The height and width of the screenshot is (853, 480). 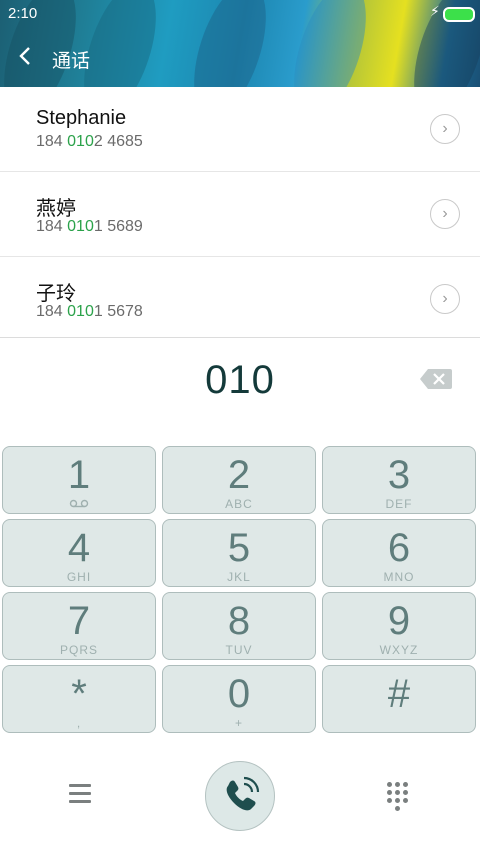 What do you see at coordinates (399, 796) in the screenshot?
I see `keypad-toggle-icon` at bounding box center [399, 796].